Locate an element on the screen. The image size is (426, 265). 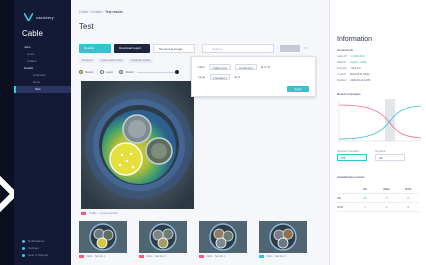
cable-type-select: Cable type is located at coordinates (220, 67).